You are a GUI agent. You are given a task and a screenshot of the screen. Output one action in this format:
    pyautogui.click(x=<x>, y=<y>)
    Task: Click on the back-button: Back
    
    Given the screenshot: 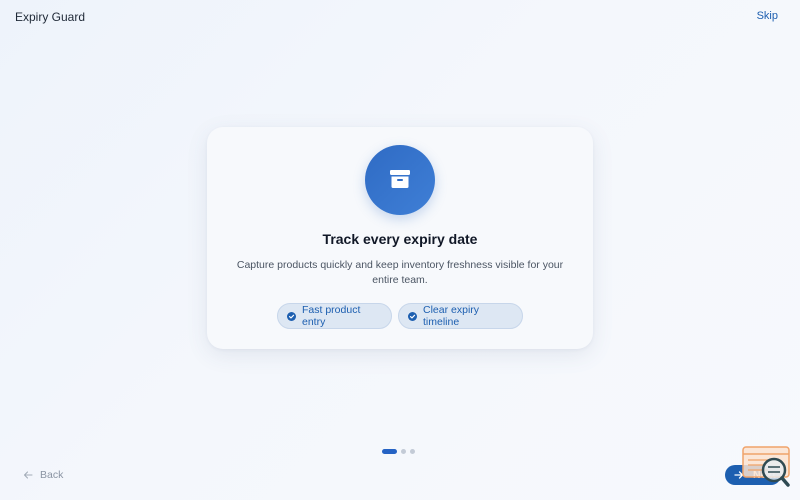 What is the action you would take?
    pyautogui.click(x=43, y=475)
    